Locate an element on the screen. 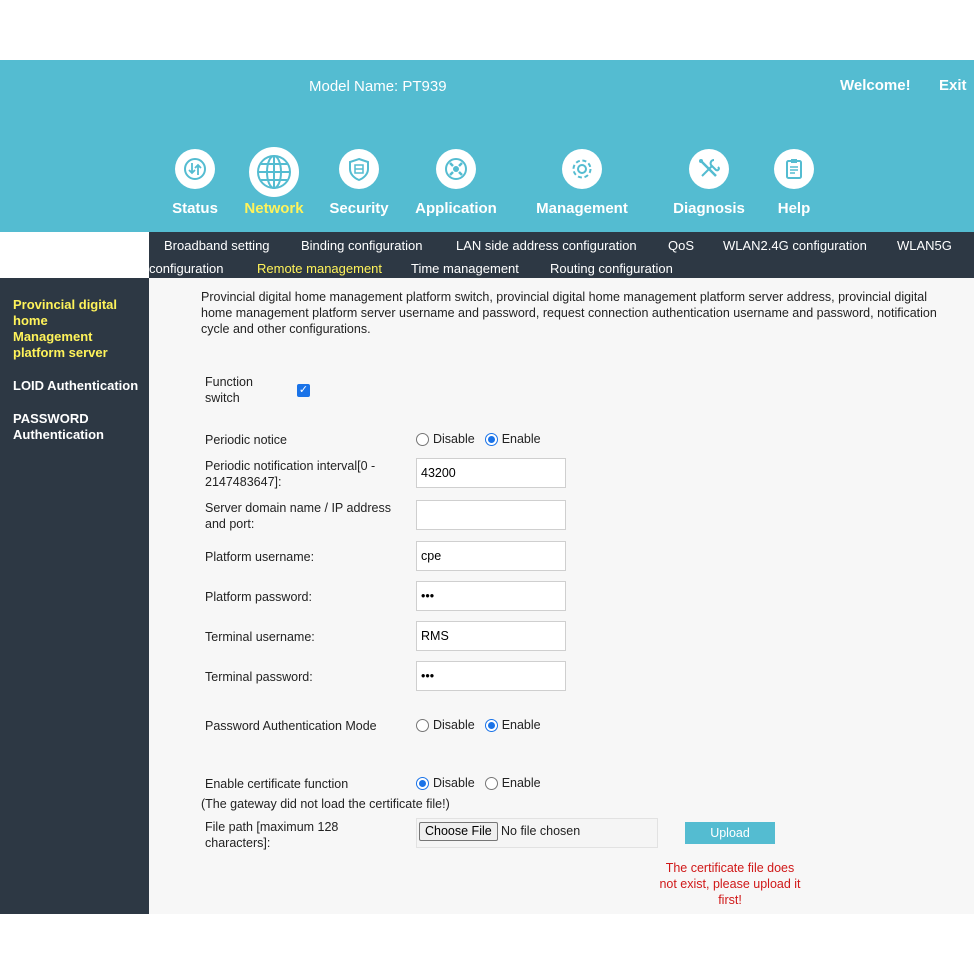 This screenshot has width=974, height=974. interval-input is located at coordinates (491, 473).